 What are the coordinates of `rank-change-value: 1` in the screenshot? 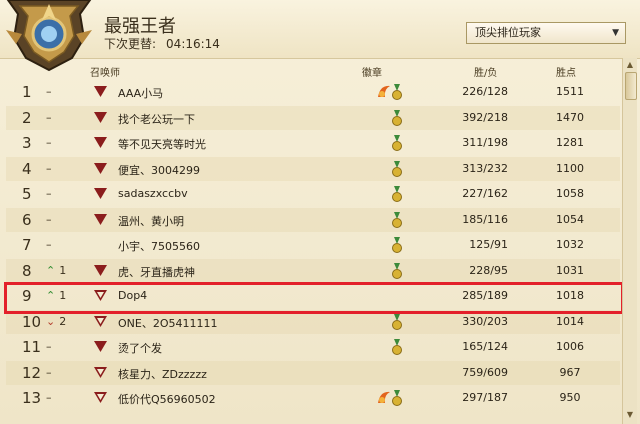 It's located at (63, 270).